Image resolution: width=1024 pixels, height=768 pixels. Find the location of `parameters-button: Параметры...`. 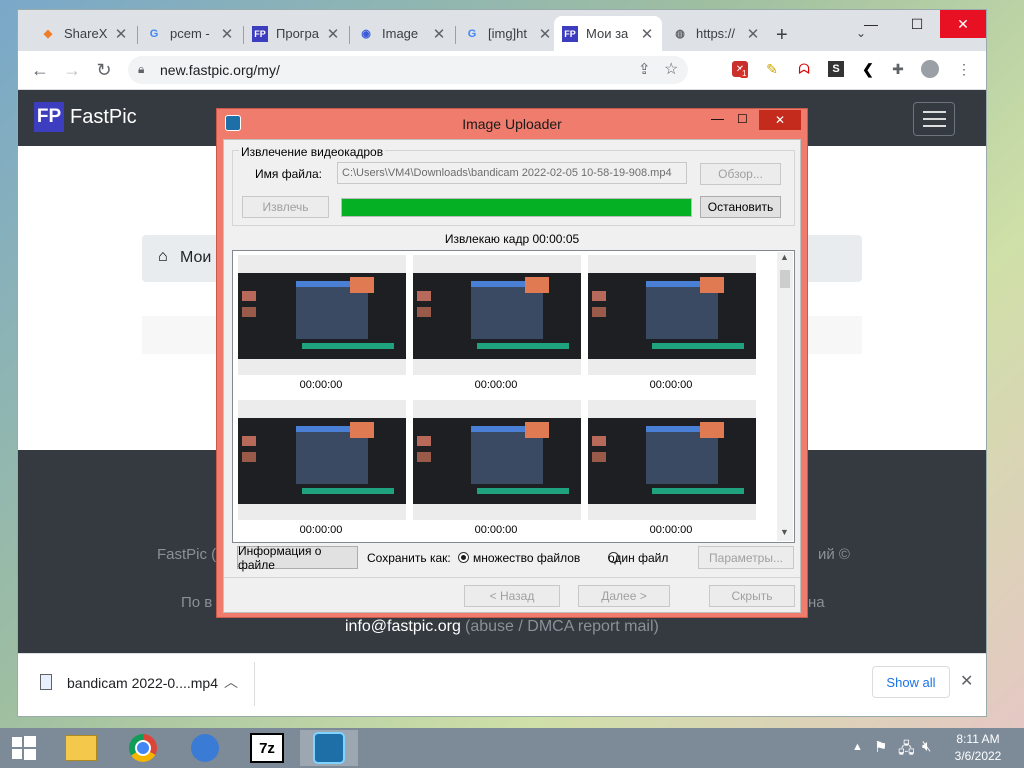

parameters-button: Параметры... is located at coordinates (746, 557).